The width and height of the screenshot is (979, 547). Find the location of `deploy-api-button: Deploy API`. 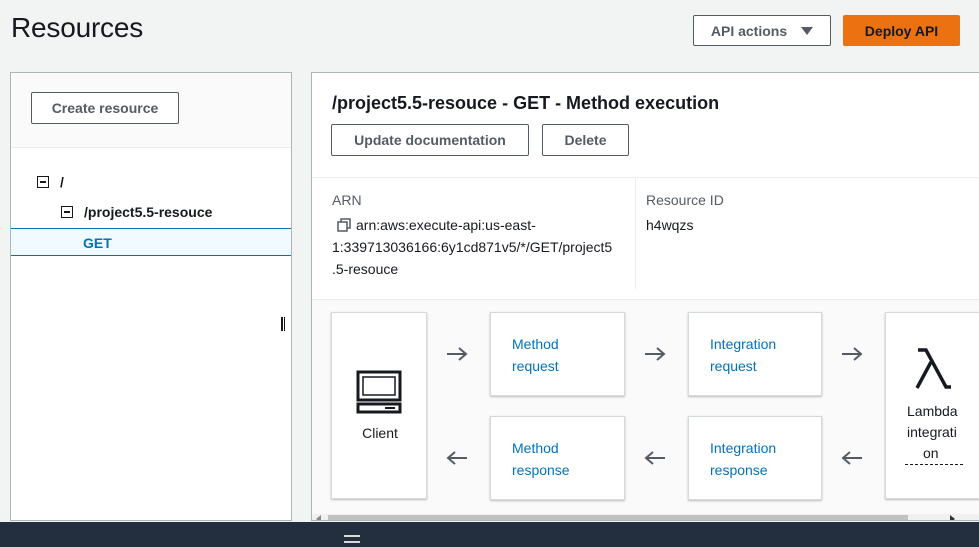

deploy-api-button: Deploy API is located at coordinates (901, 30).